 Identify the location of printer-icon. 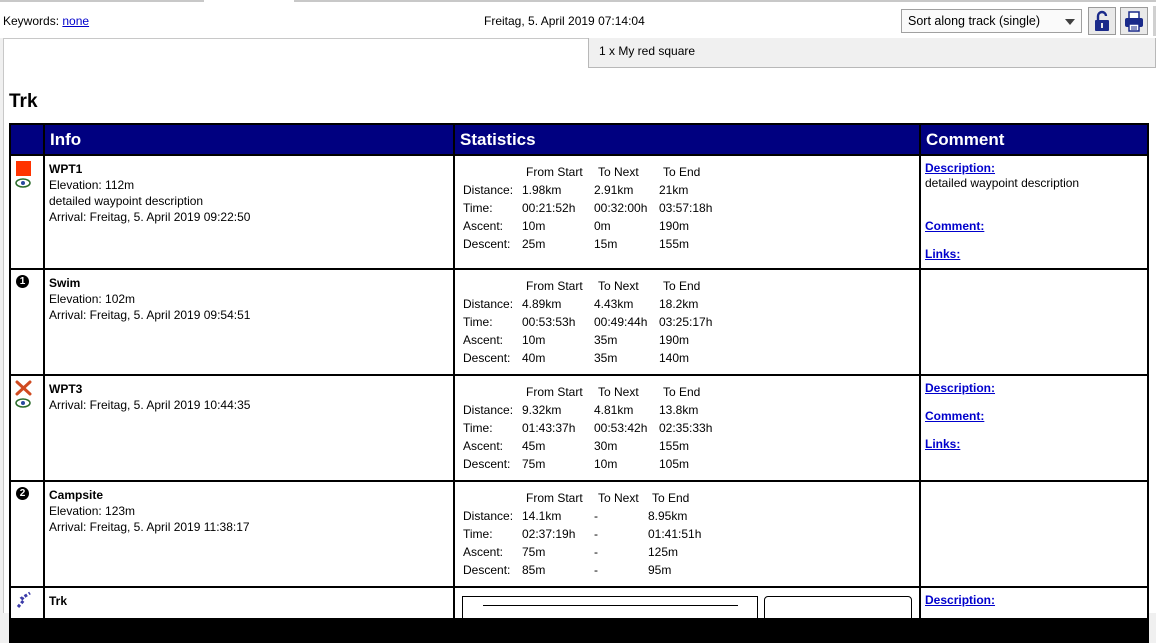
(1134, 21).